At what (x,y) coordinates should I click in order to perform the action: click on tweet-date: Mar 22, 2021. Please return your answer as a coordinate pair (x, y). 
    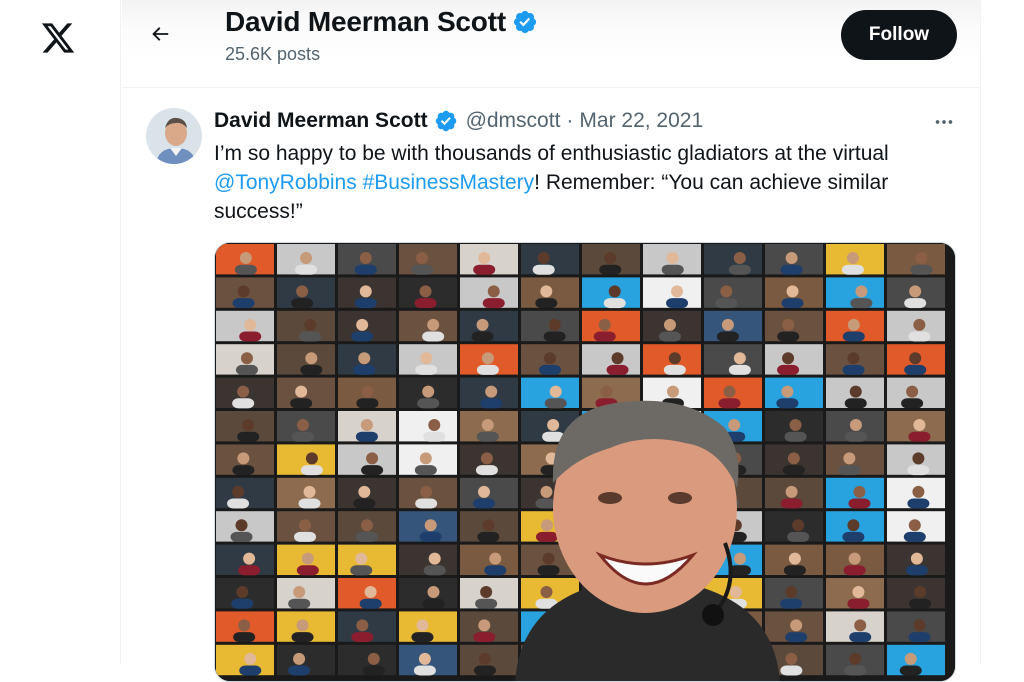
    Looking at the image, I should click on (641, 121).